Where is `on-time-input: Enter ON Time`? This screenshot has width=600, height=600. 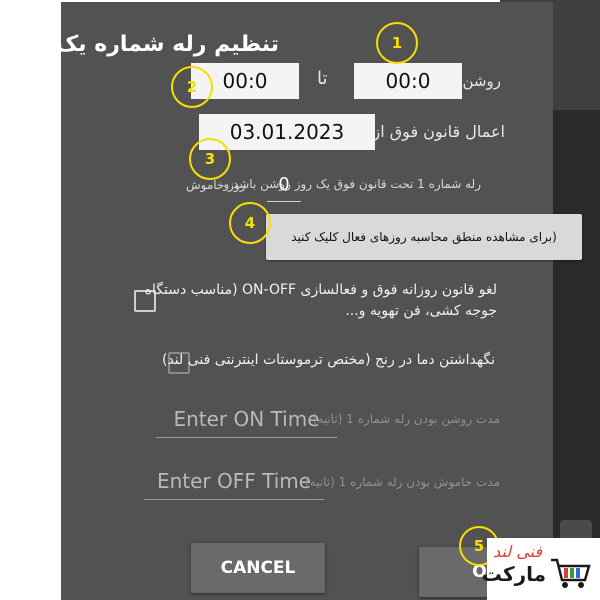 on-time-input: Enter ON Time is located at coordinates (246, 420).